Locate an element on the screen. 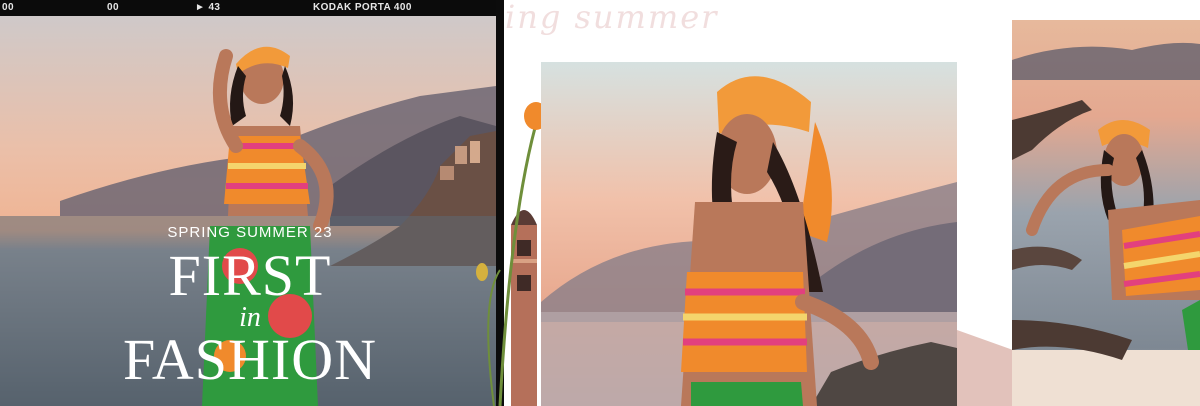  headline-first: FIRST is located at coordinates (250, 275).